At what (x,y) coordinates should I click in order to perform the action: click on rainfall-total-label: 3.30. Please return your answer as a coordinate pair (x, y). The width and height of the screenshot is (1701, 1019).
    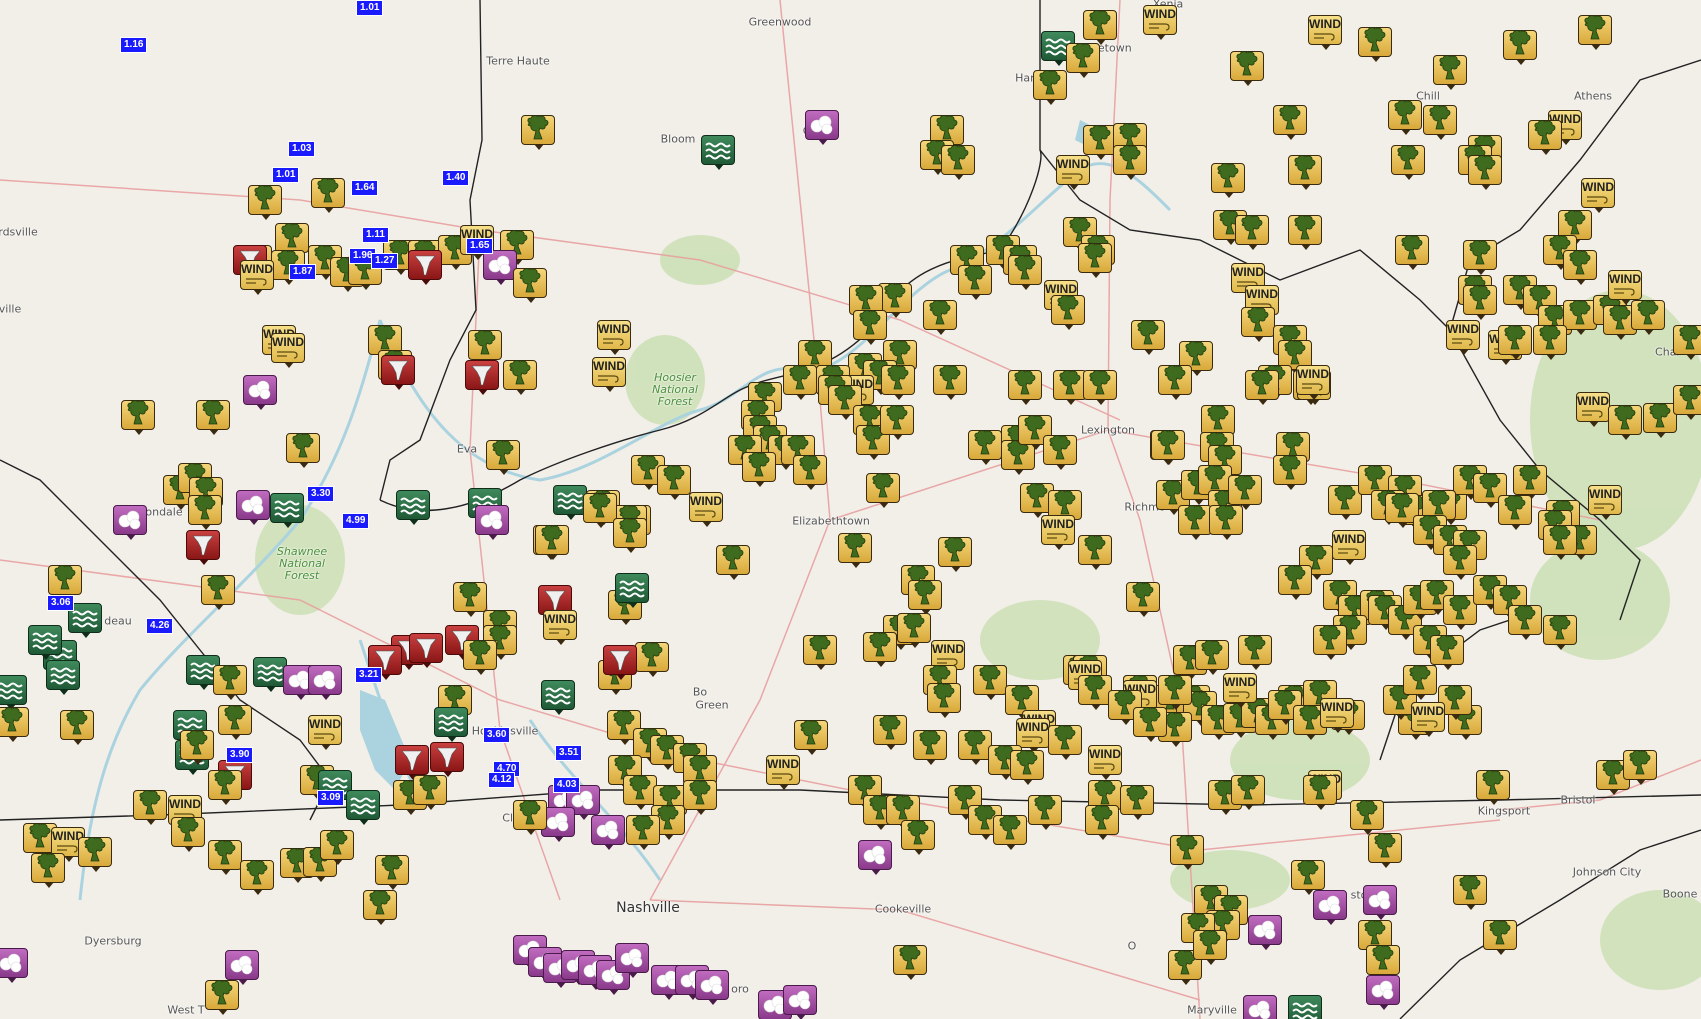
    Looking at the image, I should click on (321, 494).